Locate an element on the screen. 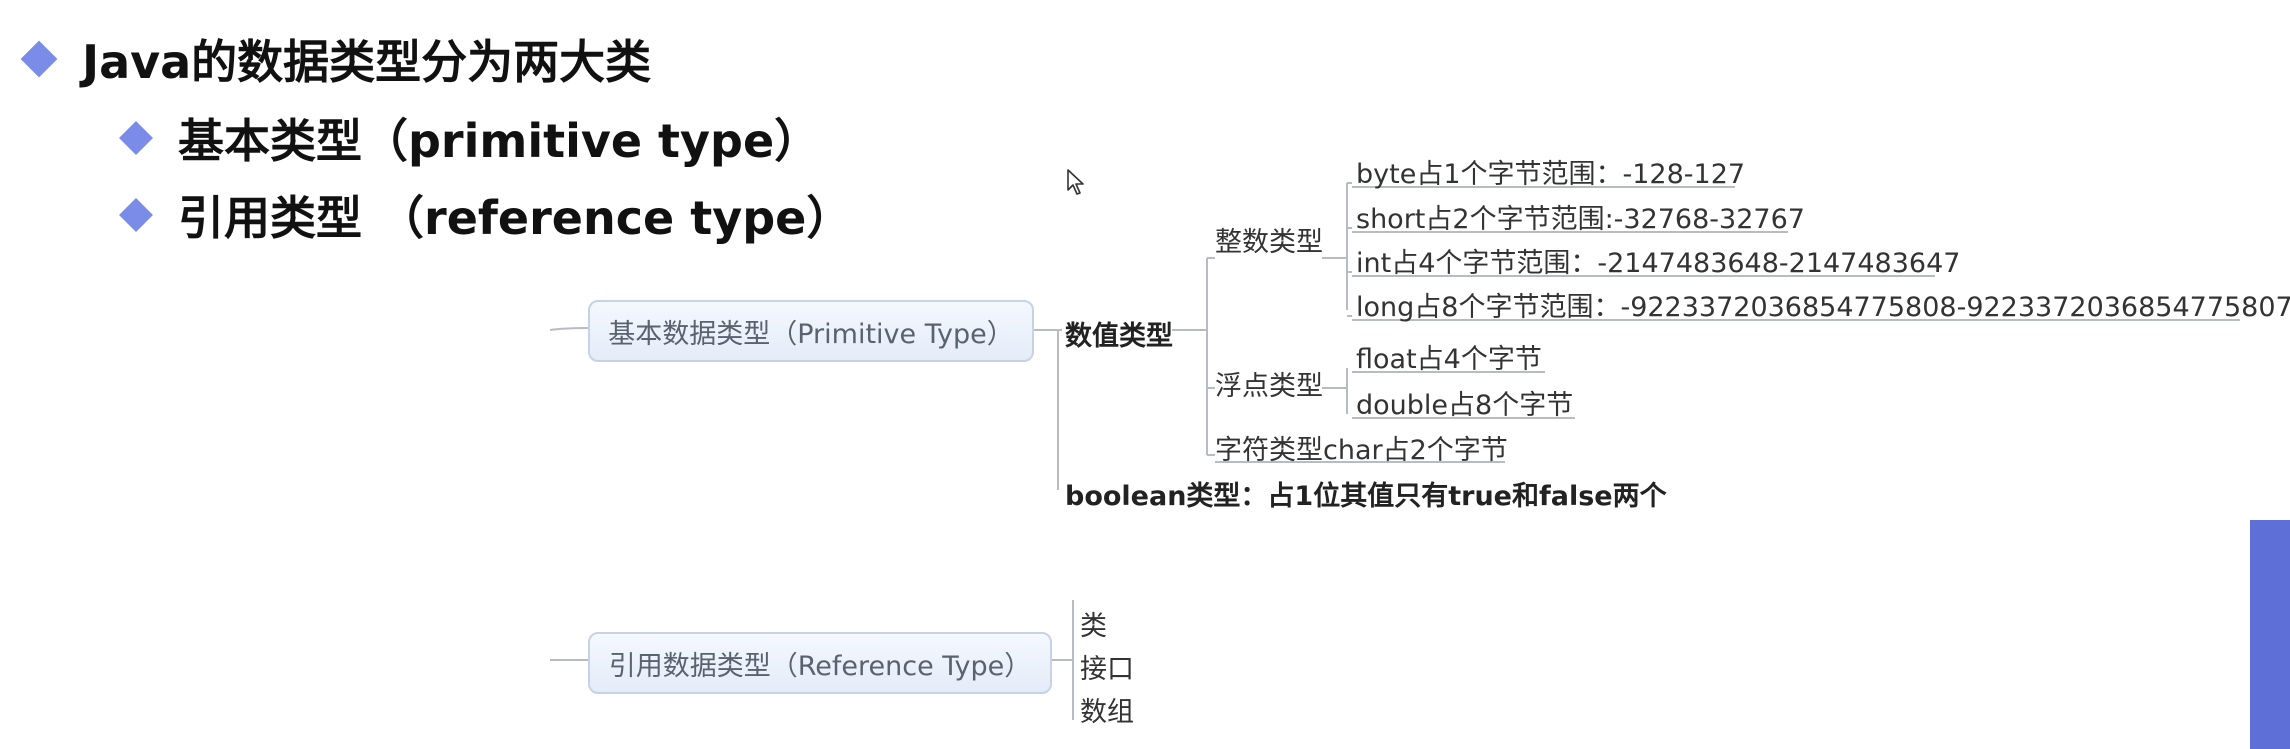 Image resolution: width=2290 pixels, height=749 pixels. numeric-type-label: 数值类型 is located at coordinates (1119, 336).